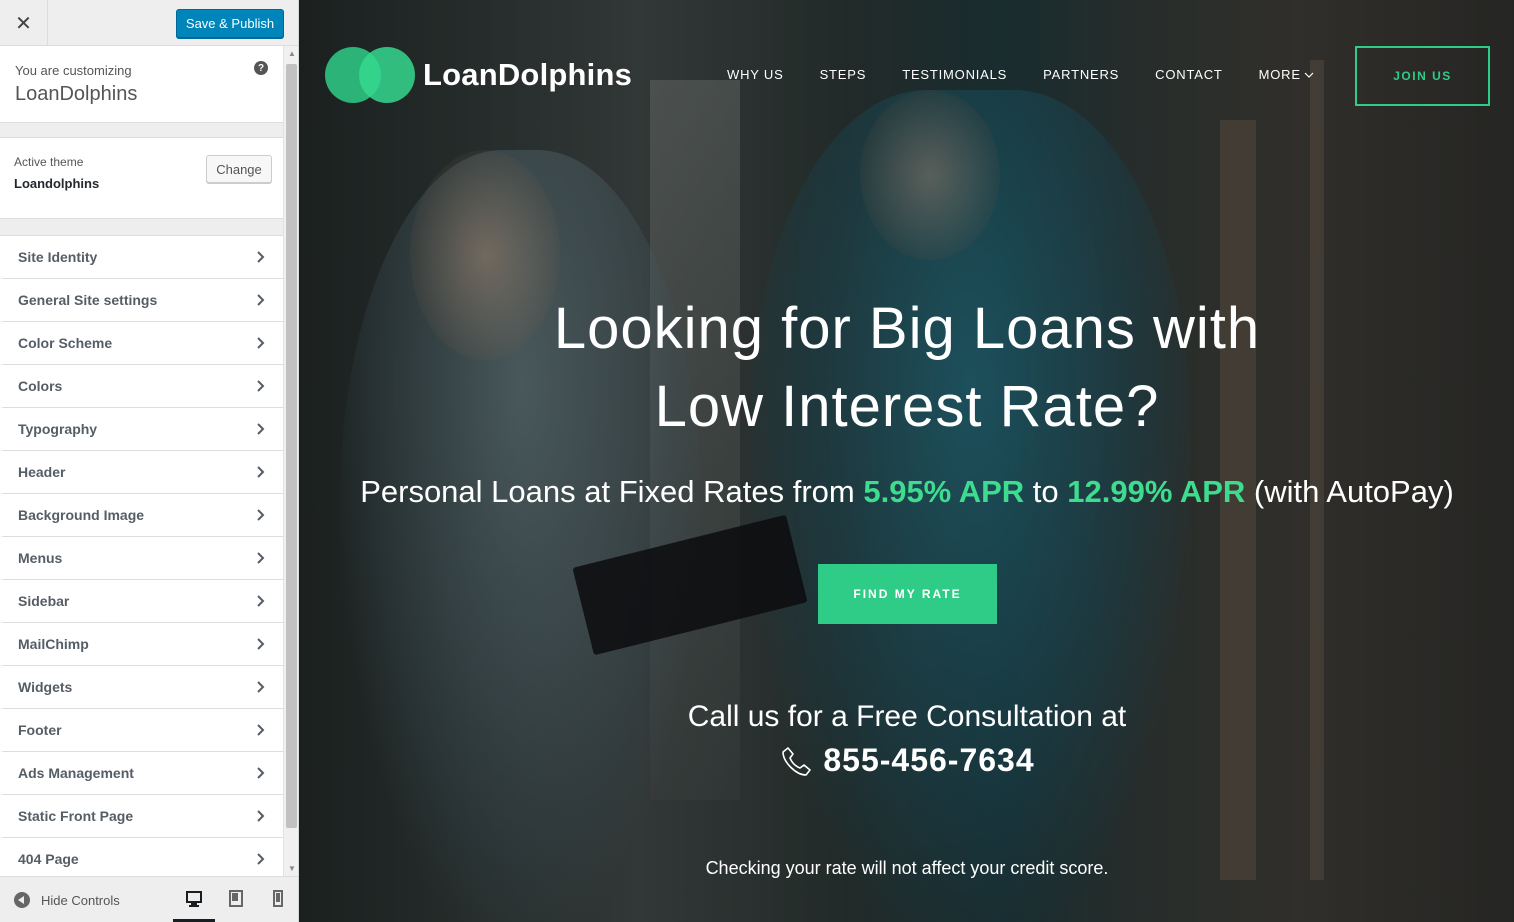  What do you see at coordinates (1156, 491) in the screenshot?
I see `rate-high: 12.99% APR` at bounding box center [1156, 491].